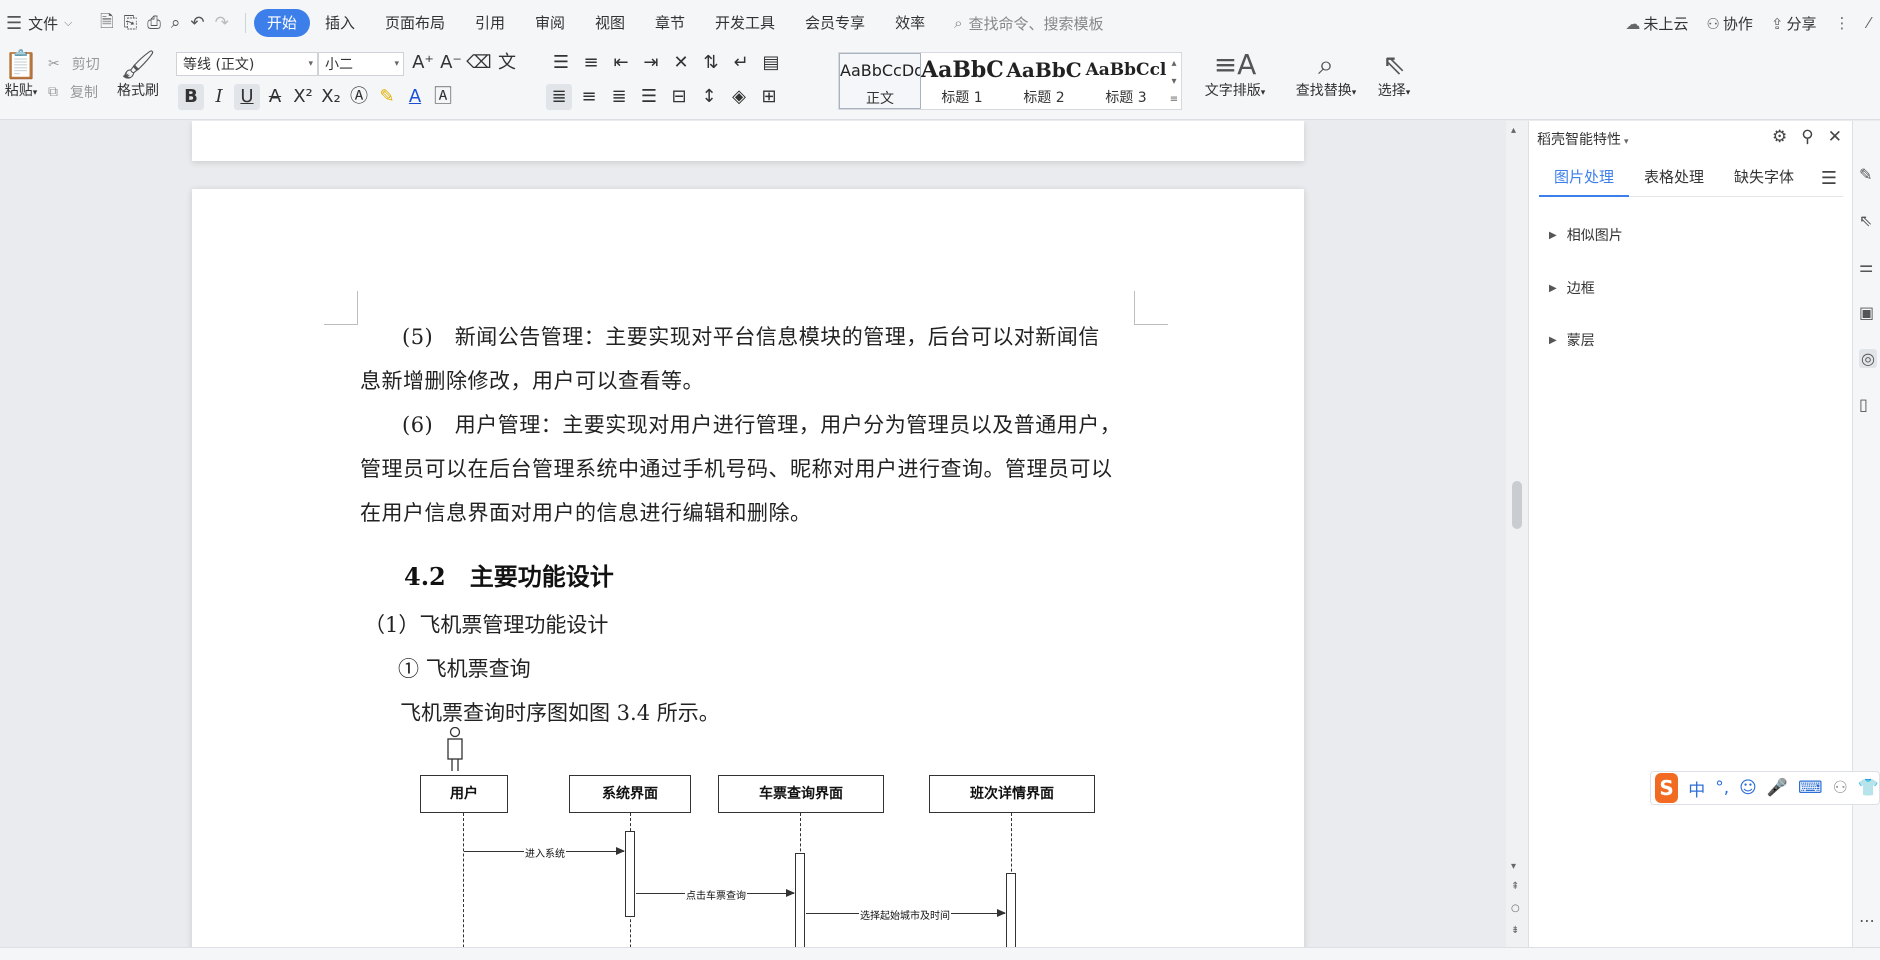 This screenshot has width=1880, height=960. Describe the element at coordinates (1174, 81) in the screenshot. I see `style-scroll: ▴ ▾ ≡` at that location.